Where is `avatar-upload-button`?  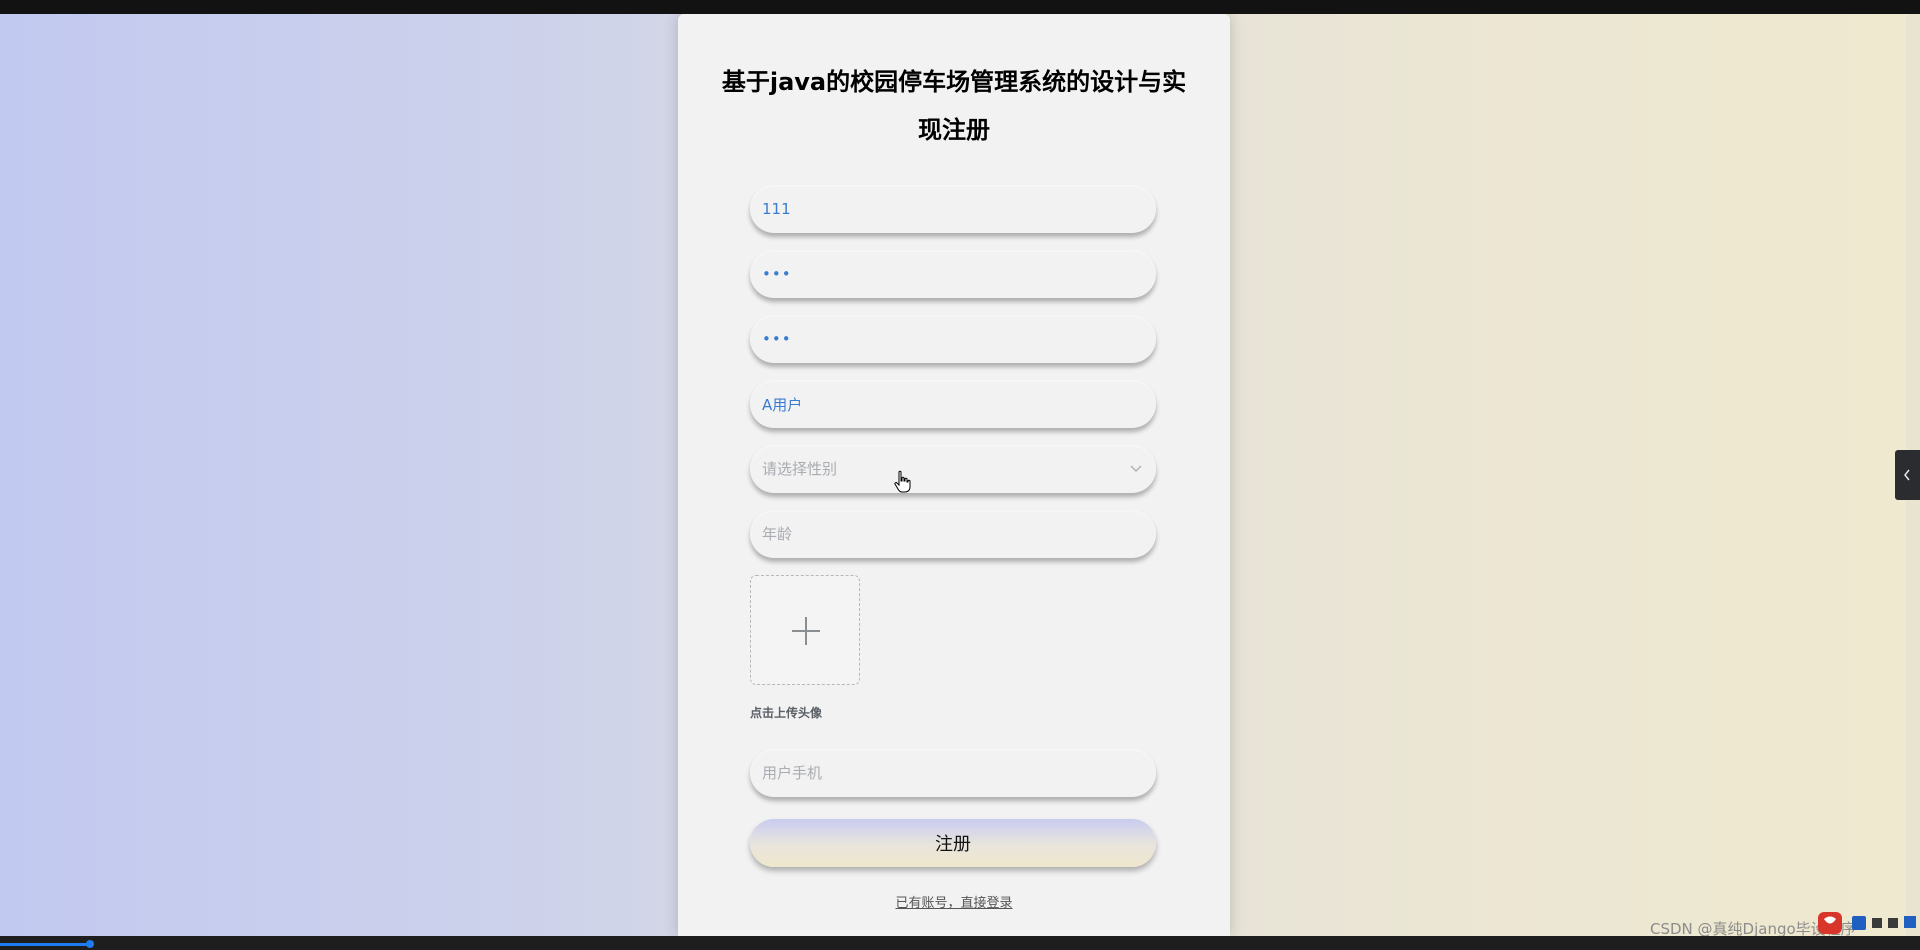
avatar-upload-button is located at coordinates (805, 630).